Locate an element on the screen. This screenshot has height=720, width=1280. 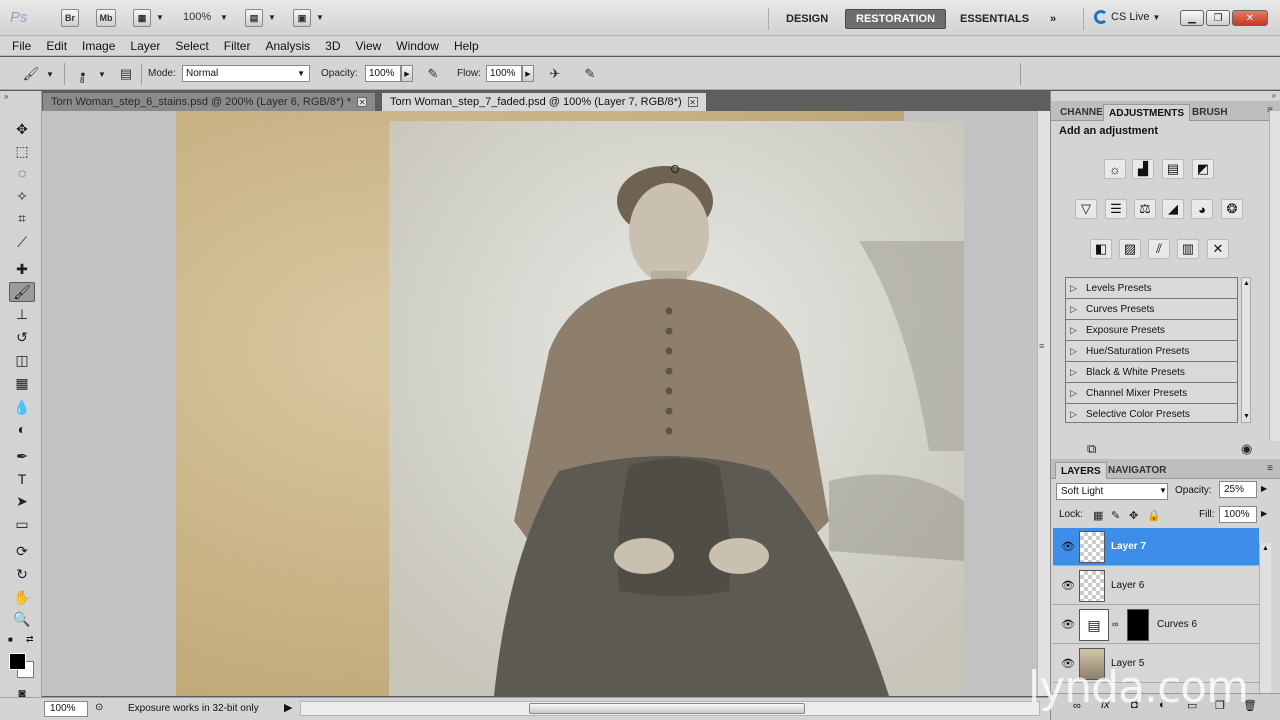
photo-filter-icon: ◕ is located at coordinates (1202, 209).